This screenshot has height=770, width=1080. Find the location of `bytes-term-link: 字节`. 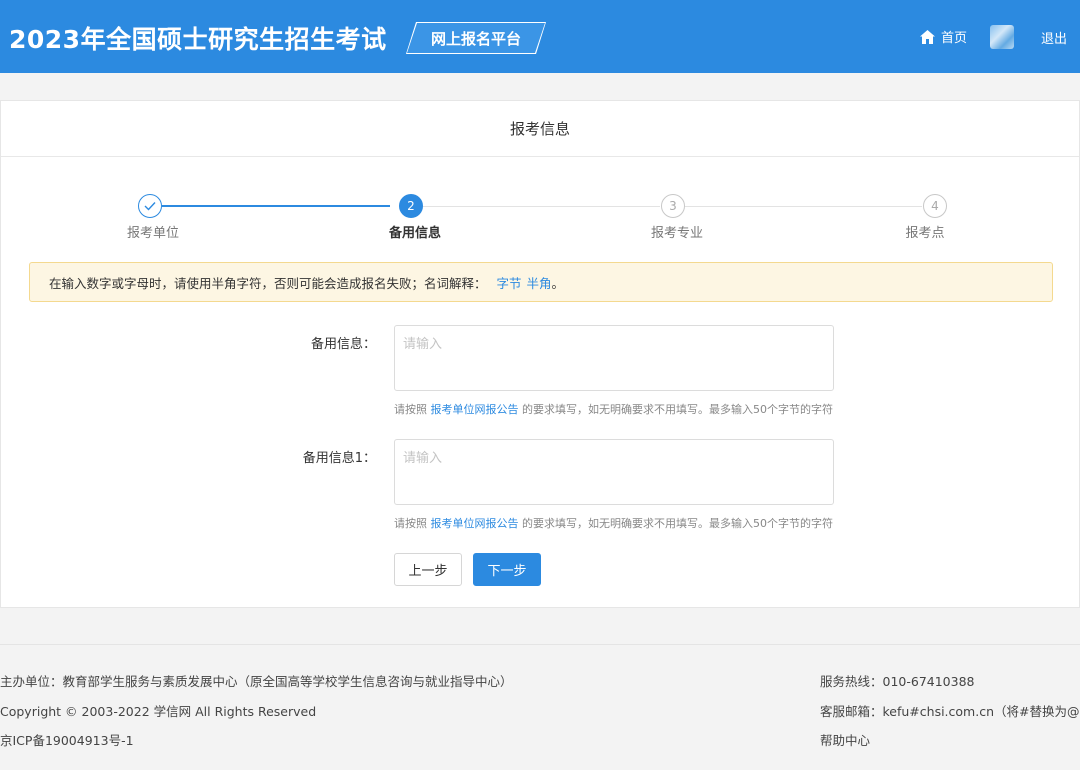

bytes-term-link: 字节 is located at coordinates (509, 282).